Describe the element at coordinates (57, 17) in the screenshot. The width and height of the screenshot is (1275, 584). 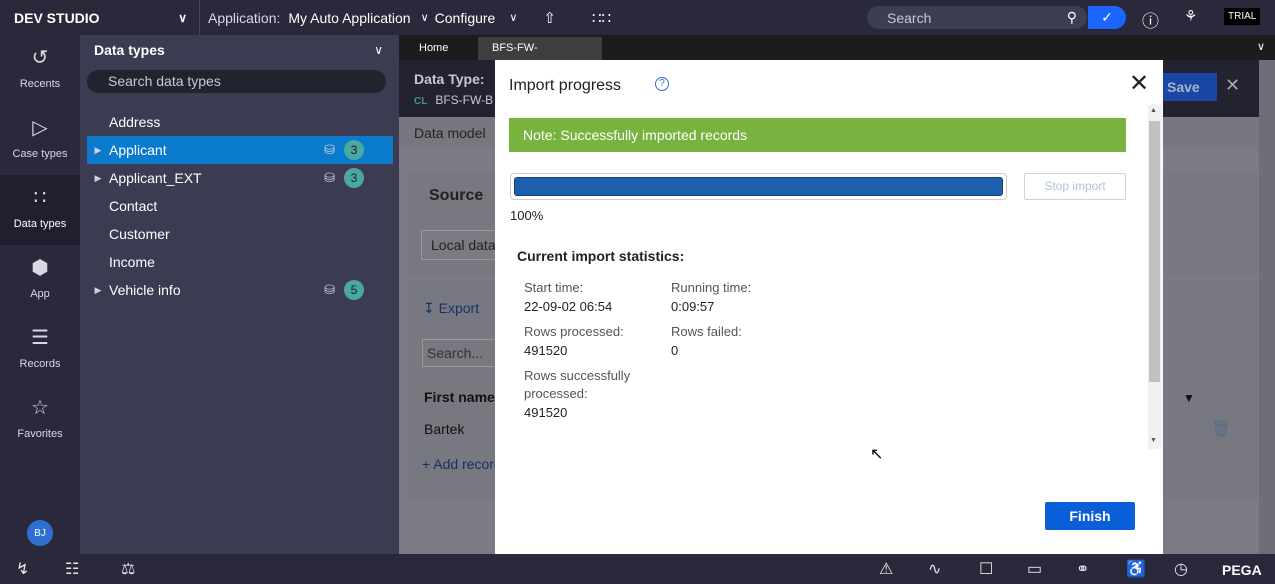
I see `studio-name: DEV STUDIO` at that location.